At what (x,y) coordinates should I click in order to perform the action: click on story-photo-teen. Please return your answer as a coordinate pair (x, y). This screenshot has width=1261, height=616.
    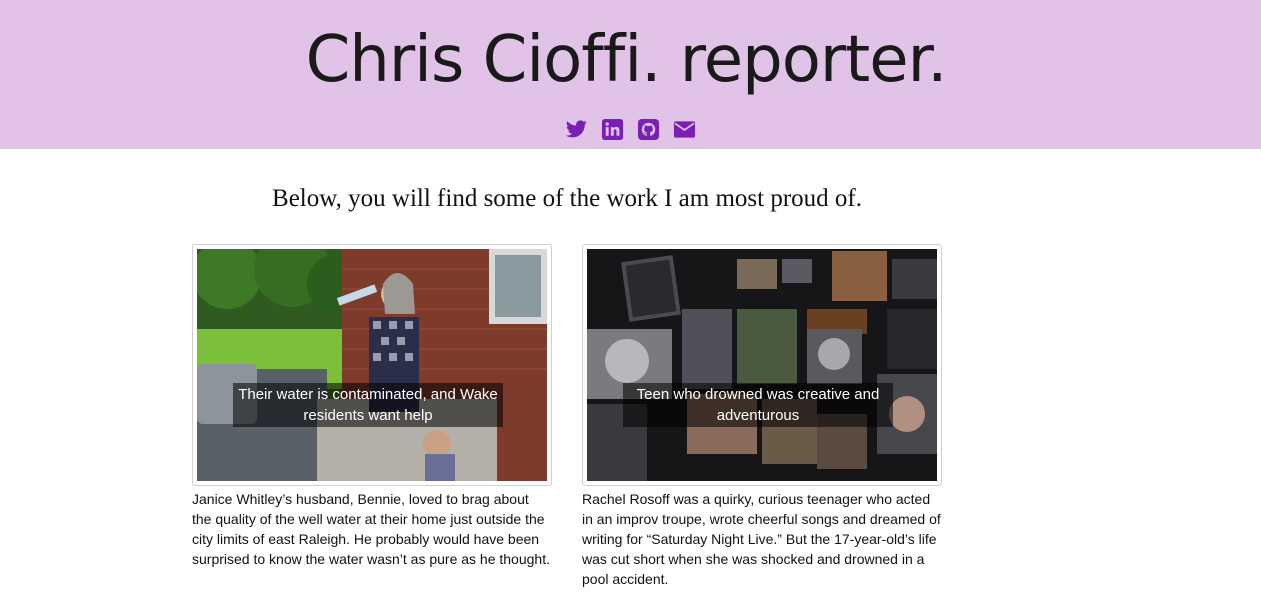
    Looking at the image, I should click on (762, 365).